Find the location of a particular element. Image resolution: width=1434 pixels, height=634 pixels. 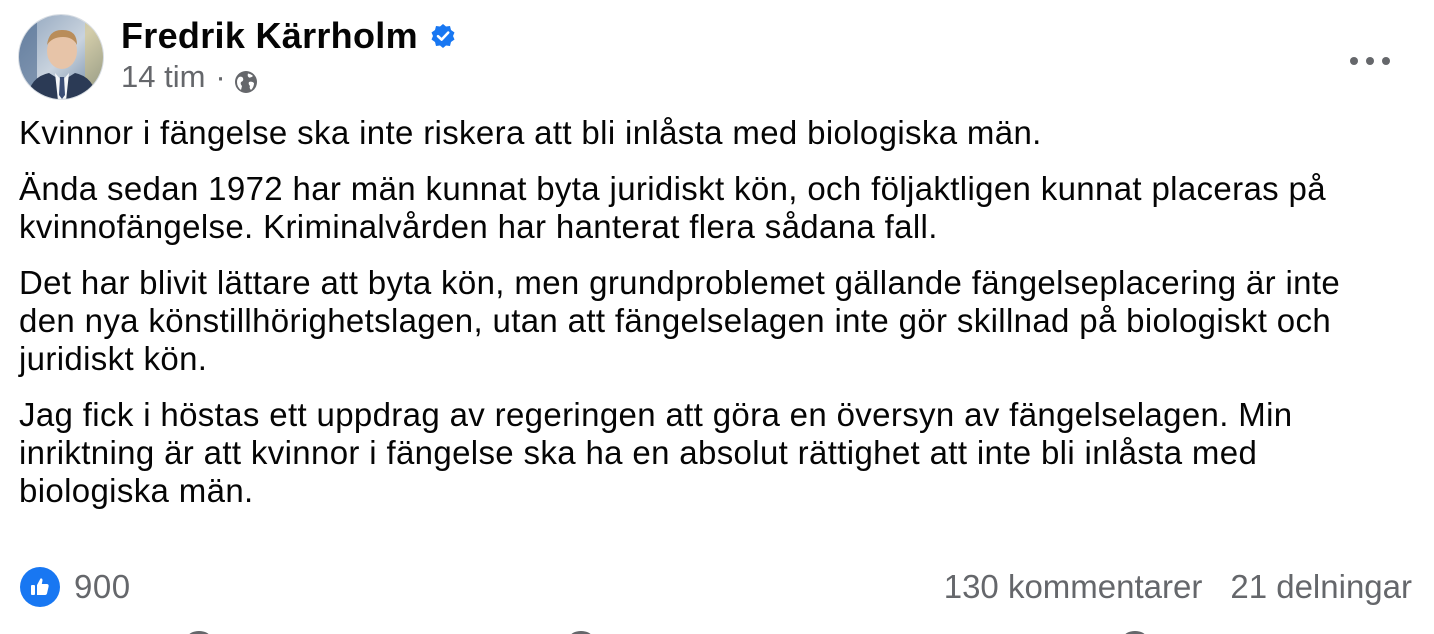

globe-icon is located at coordinates (246, 80).